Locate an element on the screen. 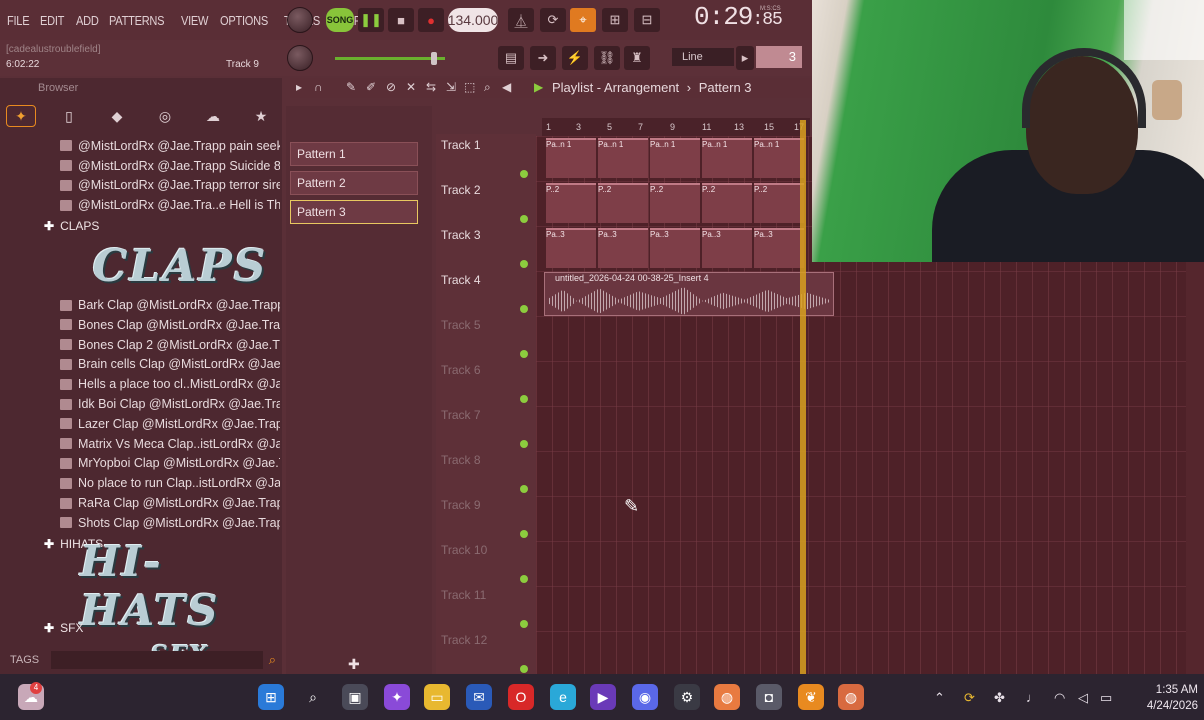 Image resolution: width=1204 pixels, height=720 pixels. master-volume-knob is located at coordinates (300, 58).